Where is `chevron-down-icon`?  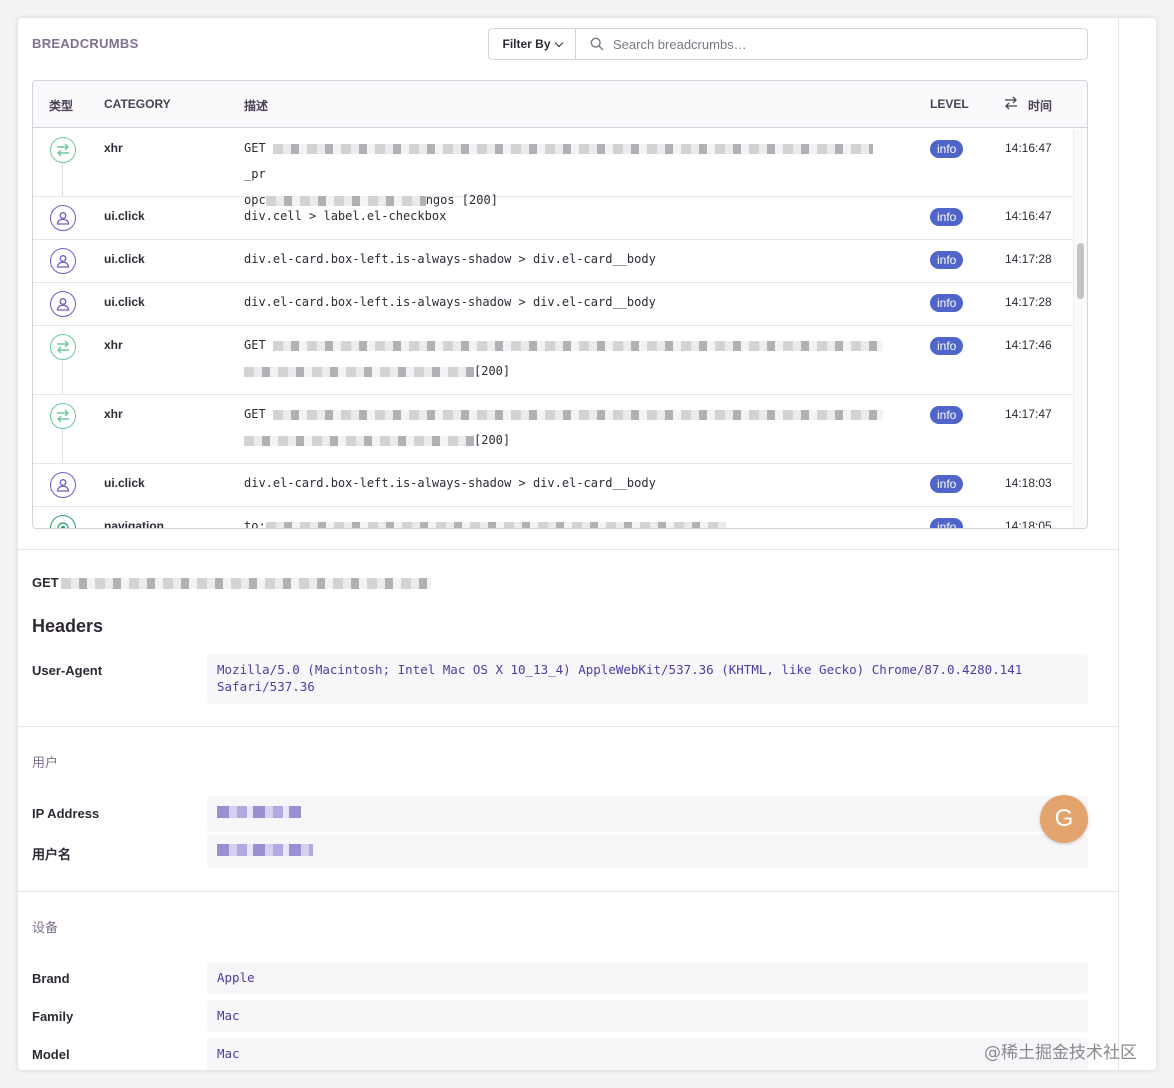 chevron-down-icon is located at coordinates (558, 42).